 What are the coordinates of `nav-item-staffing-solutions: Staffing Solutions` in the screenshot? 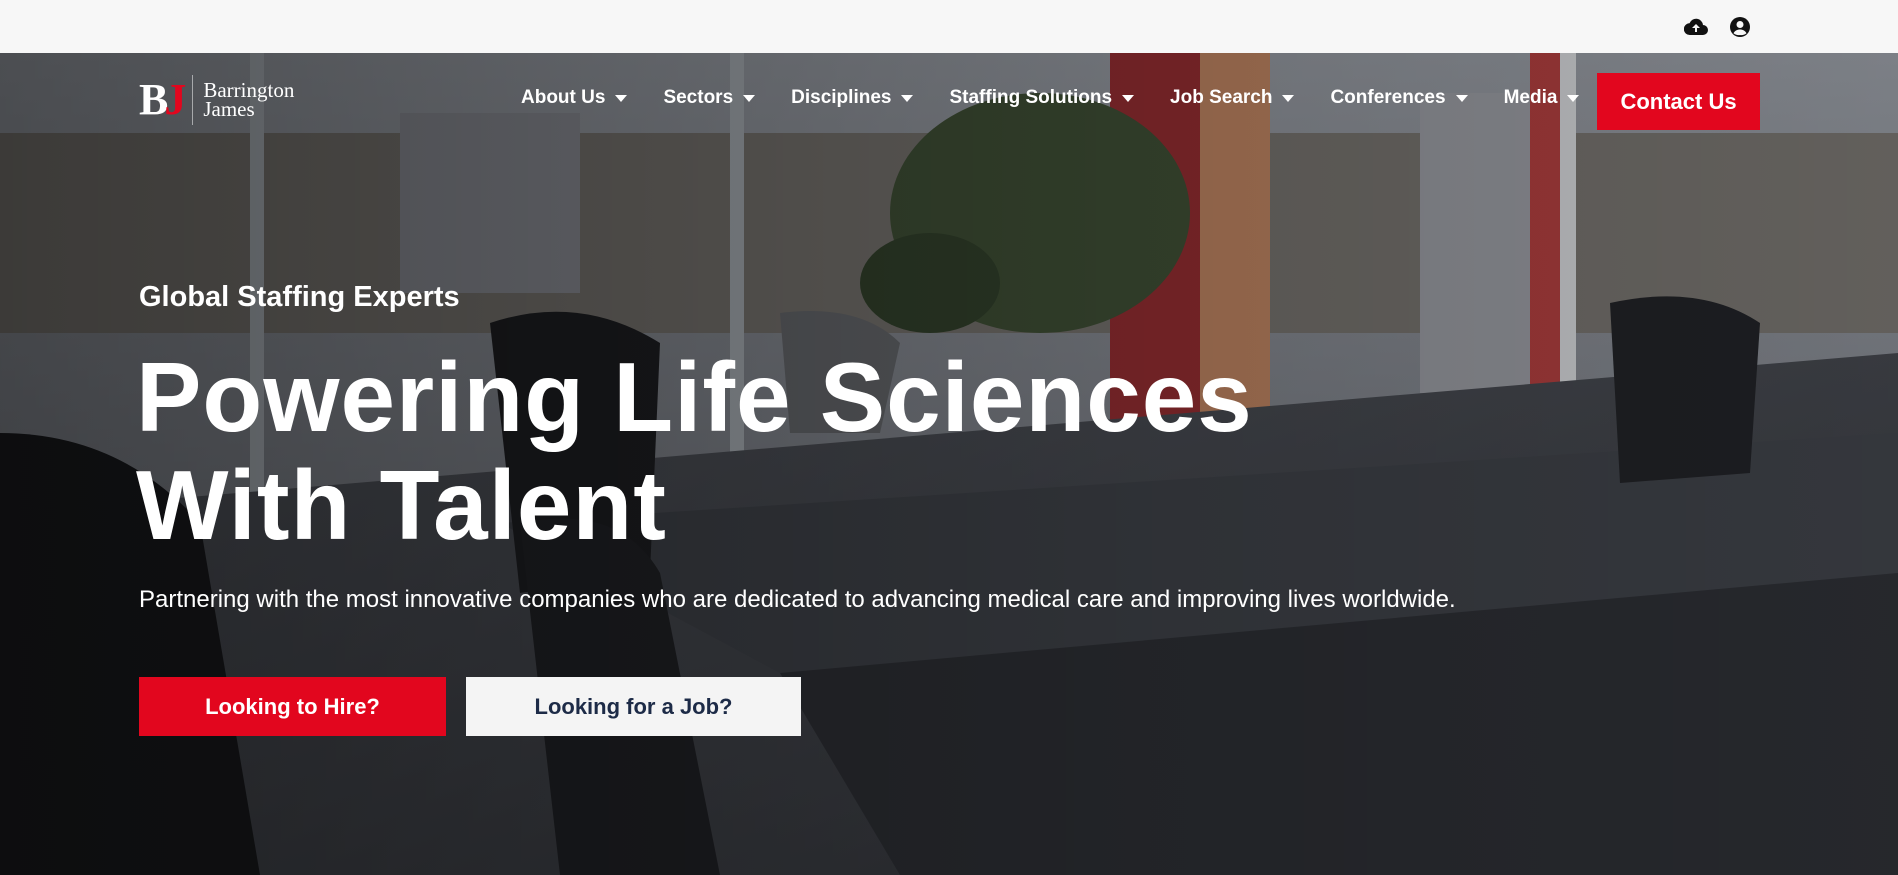 It's located at (1042, 98).